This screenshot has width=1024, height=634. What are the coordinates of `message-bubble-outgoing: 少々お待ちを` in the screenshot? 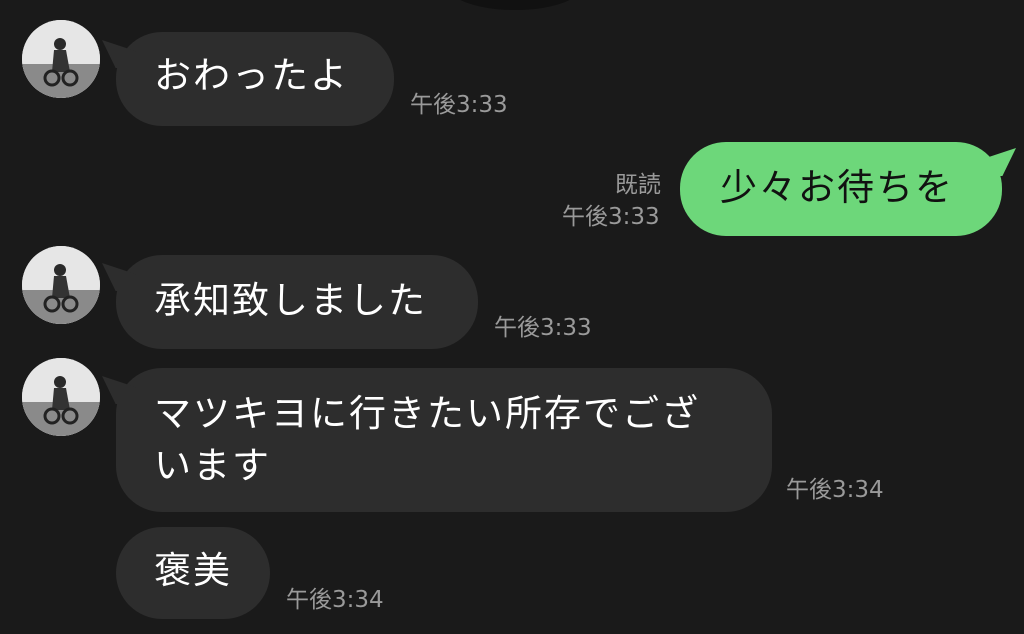 It's located at (841, 189).